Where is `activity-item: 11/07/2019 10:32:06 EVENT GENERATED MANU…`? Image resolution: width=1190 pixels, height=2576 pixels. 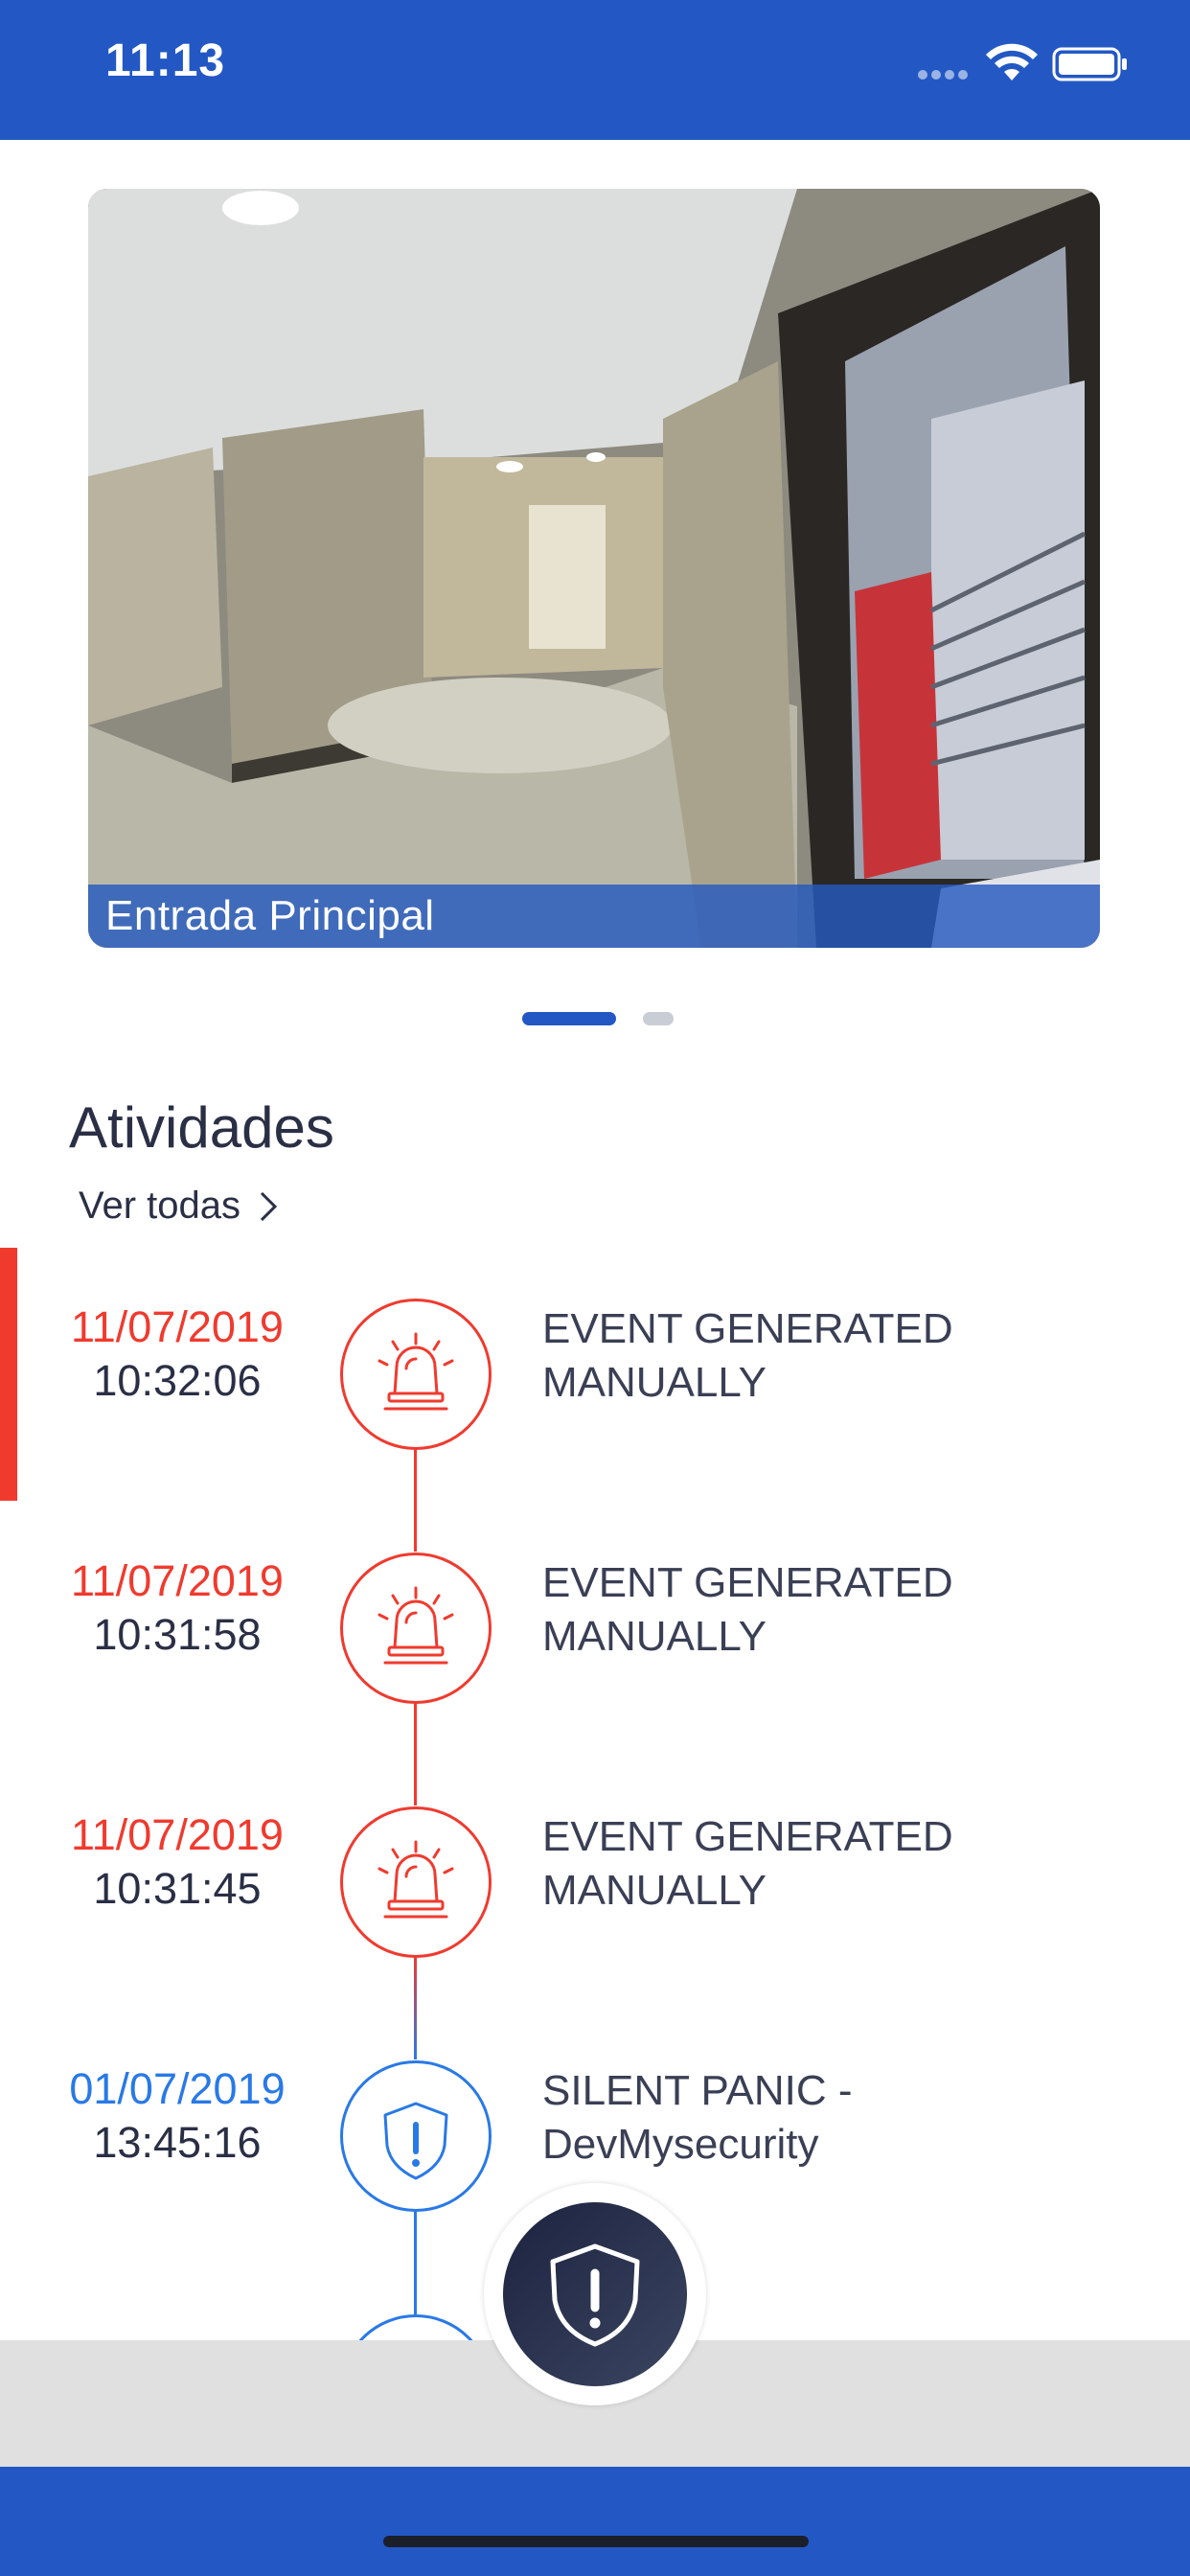 activity-item: 11/07/2019 10:32:06 EVENT GENERATED MANU… is located at coordinates (595, 1375).